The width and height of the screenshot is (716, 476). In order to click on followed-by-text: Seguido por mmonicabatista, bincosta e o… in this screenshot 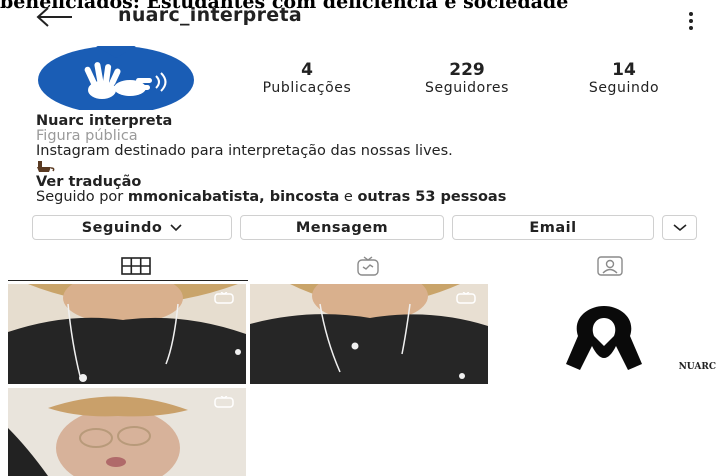, I will do `click(371, 197)`.